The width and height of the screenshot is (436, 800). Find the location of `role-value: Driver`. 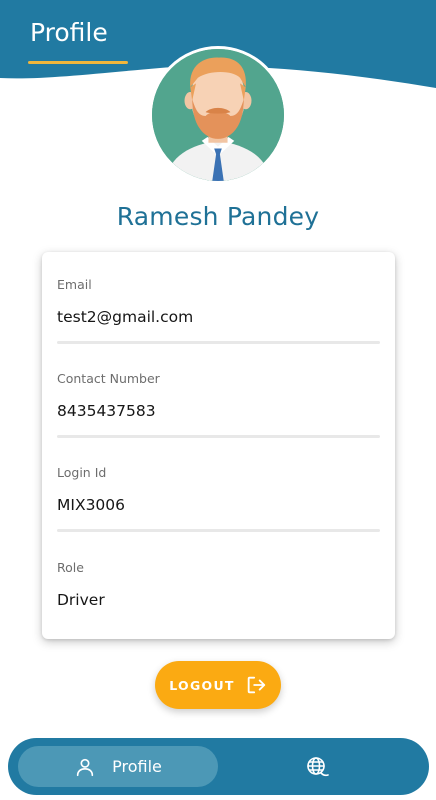

role-value: Driver is located at coordinates (81, 600).